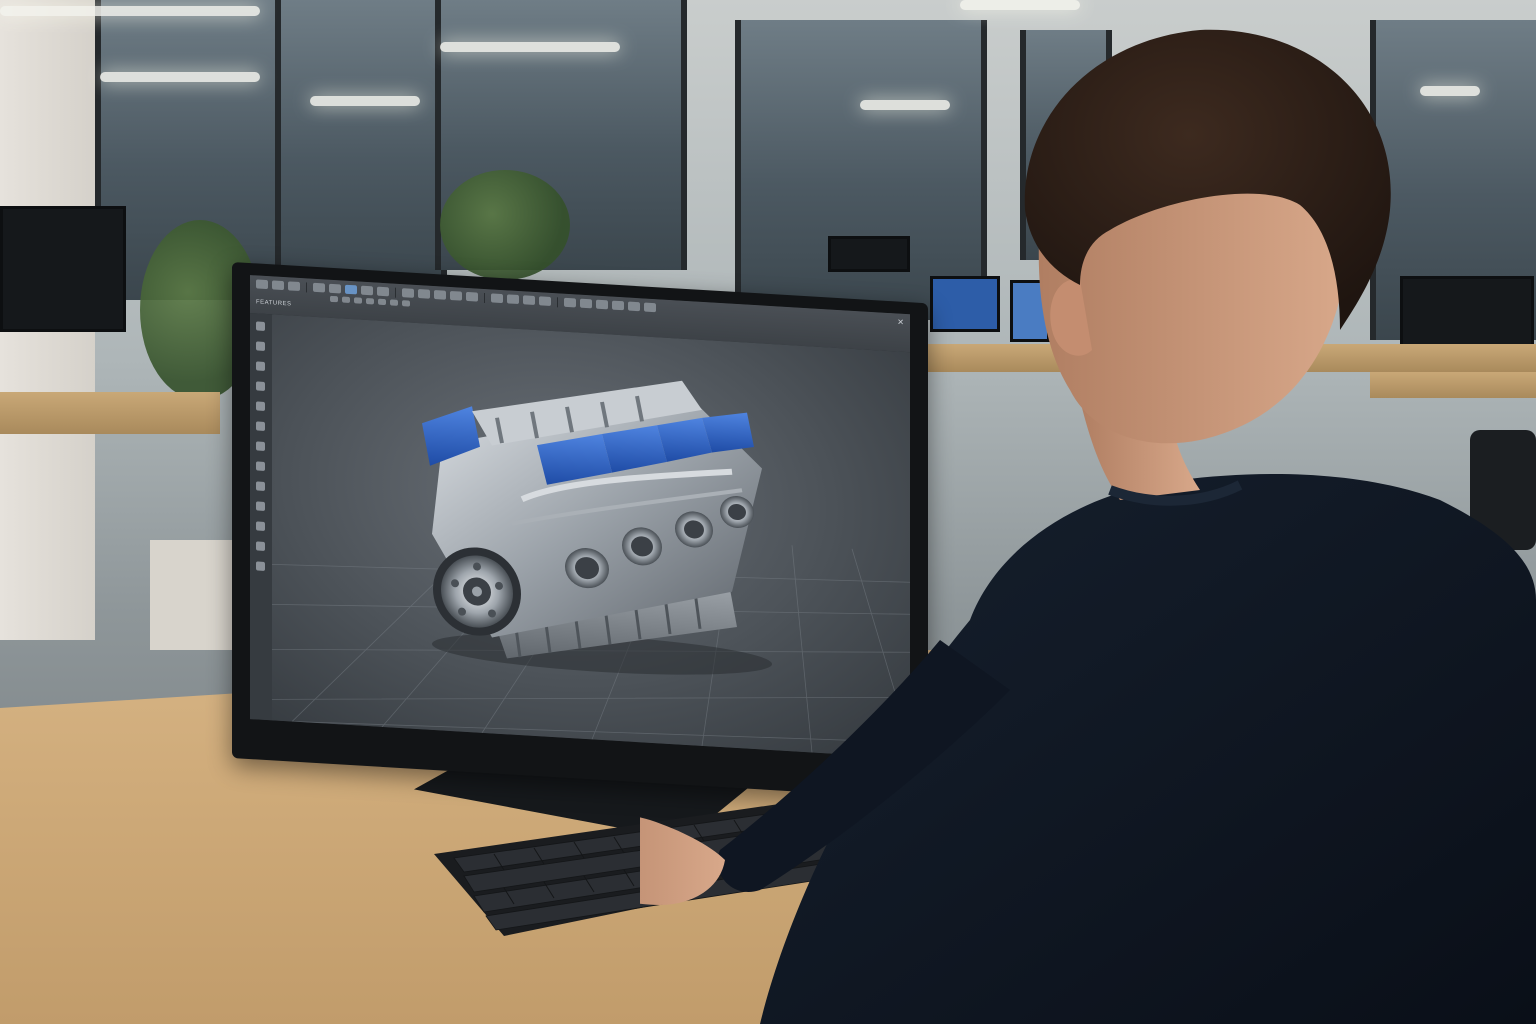  What do you see at coordinates (382, 302) in the screenshot?
I see `zoom-icon` at bounding box center [382, 302].